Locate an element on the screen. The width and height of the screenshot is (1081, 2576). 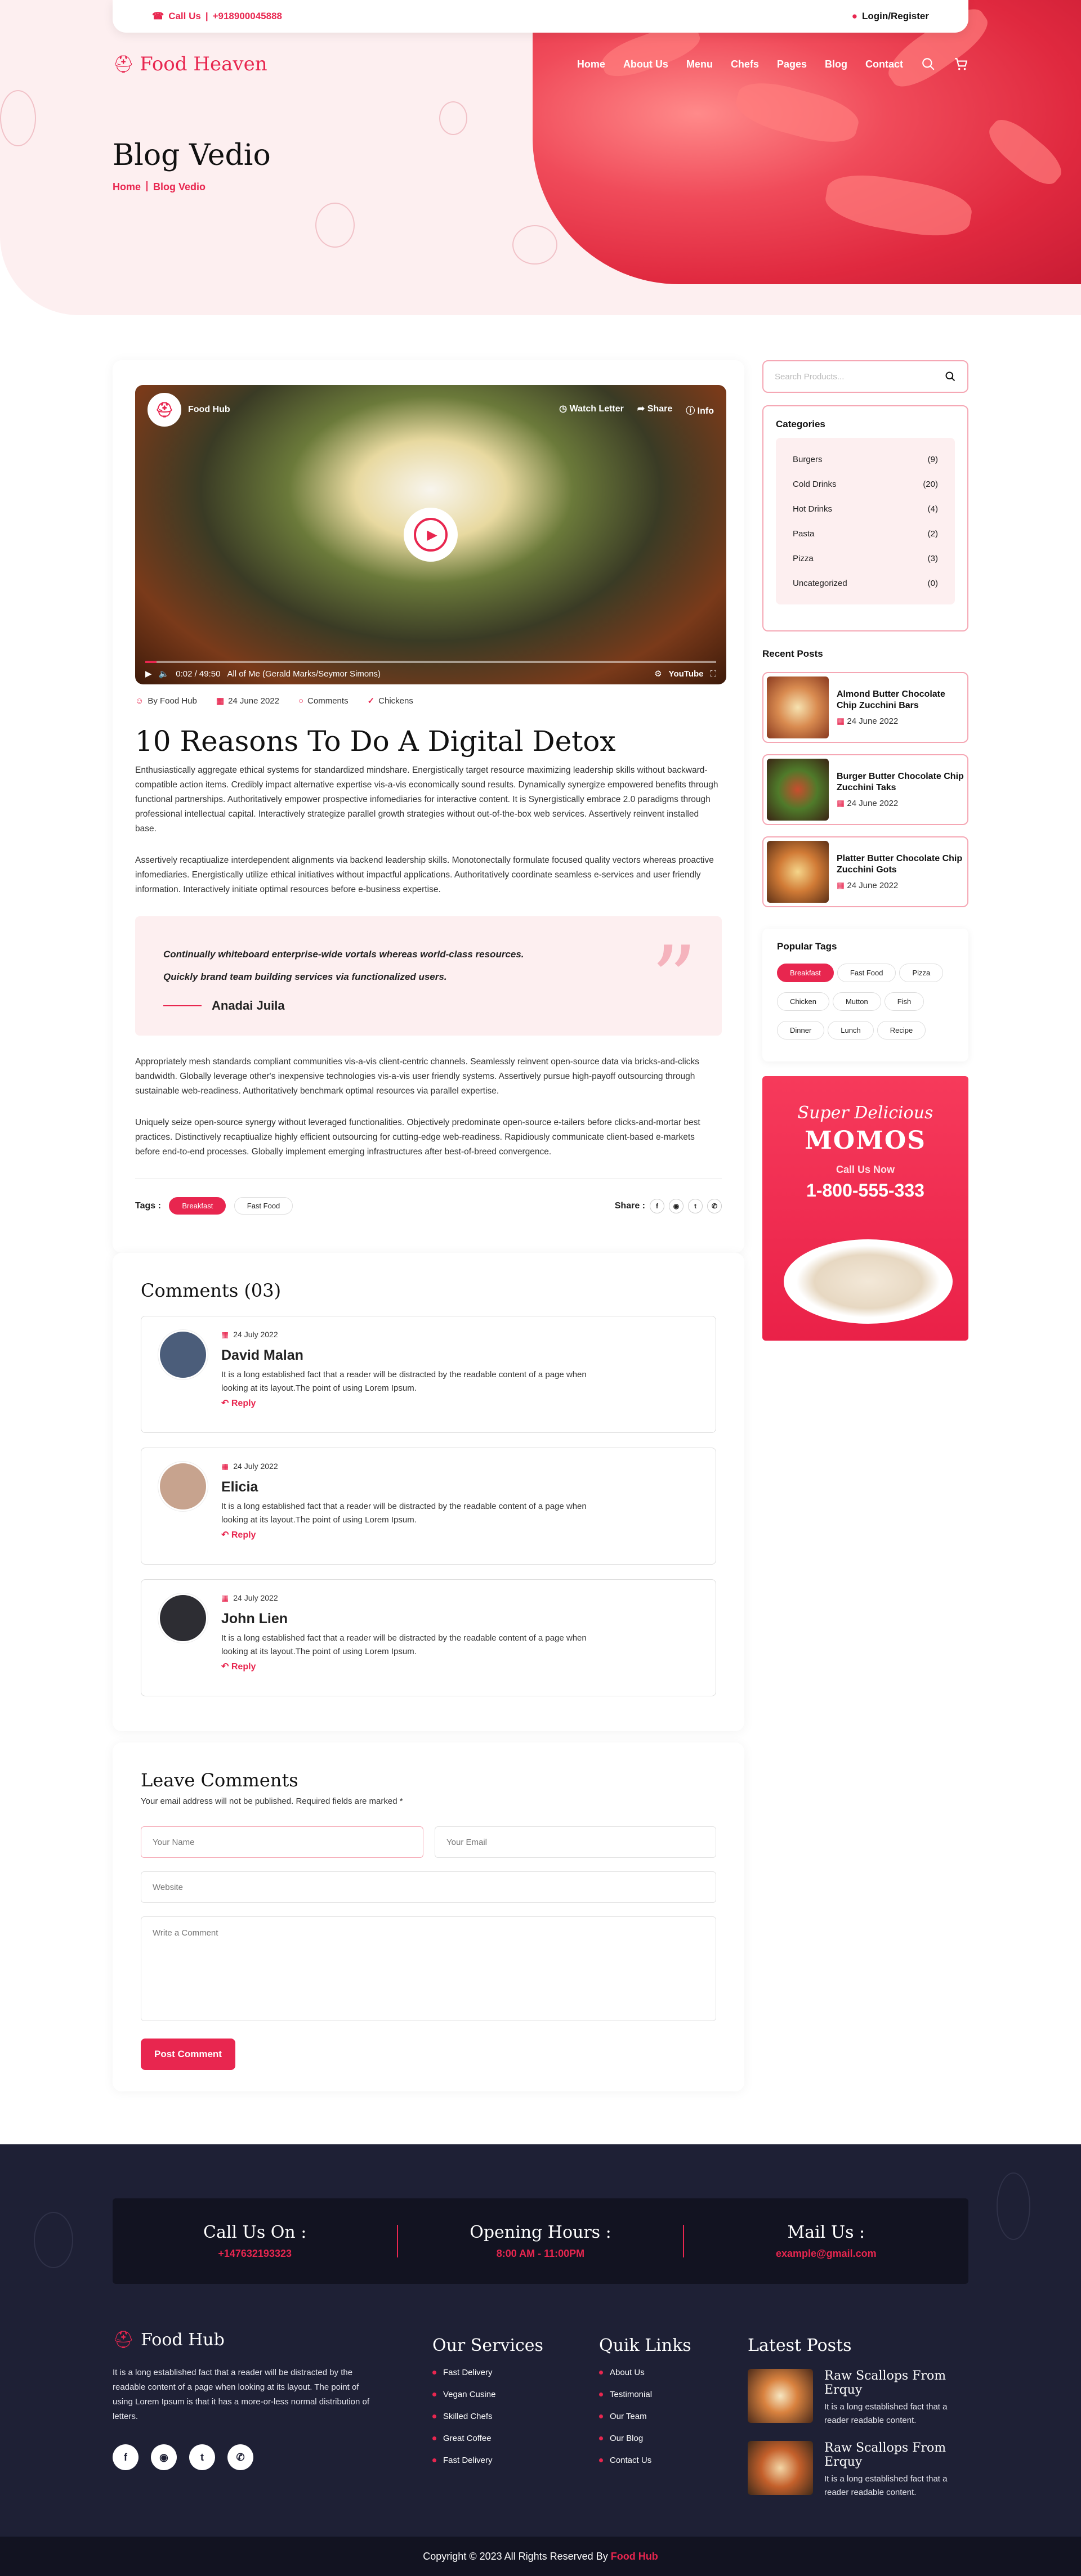
recent-post-image is located at coordinates (798, 872).